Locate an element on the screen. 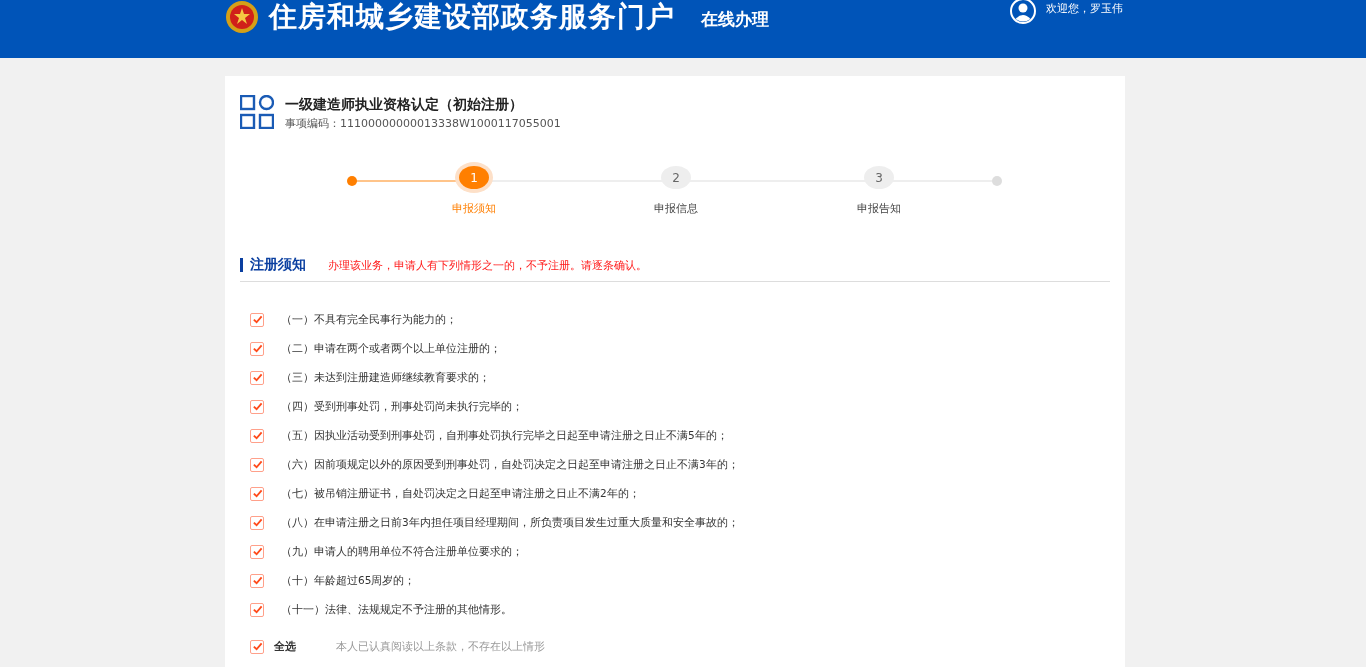 The width and height of the screenshot is (1366, 667). condition-text: （八）在申请注册之日前3年内担任项目经理期间，所负责项目发生过重大质量和安全事故的； is located at coordinates (510, 522).